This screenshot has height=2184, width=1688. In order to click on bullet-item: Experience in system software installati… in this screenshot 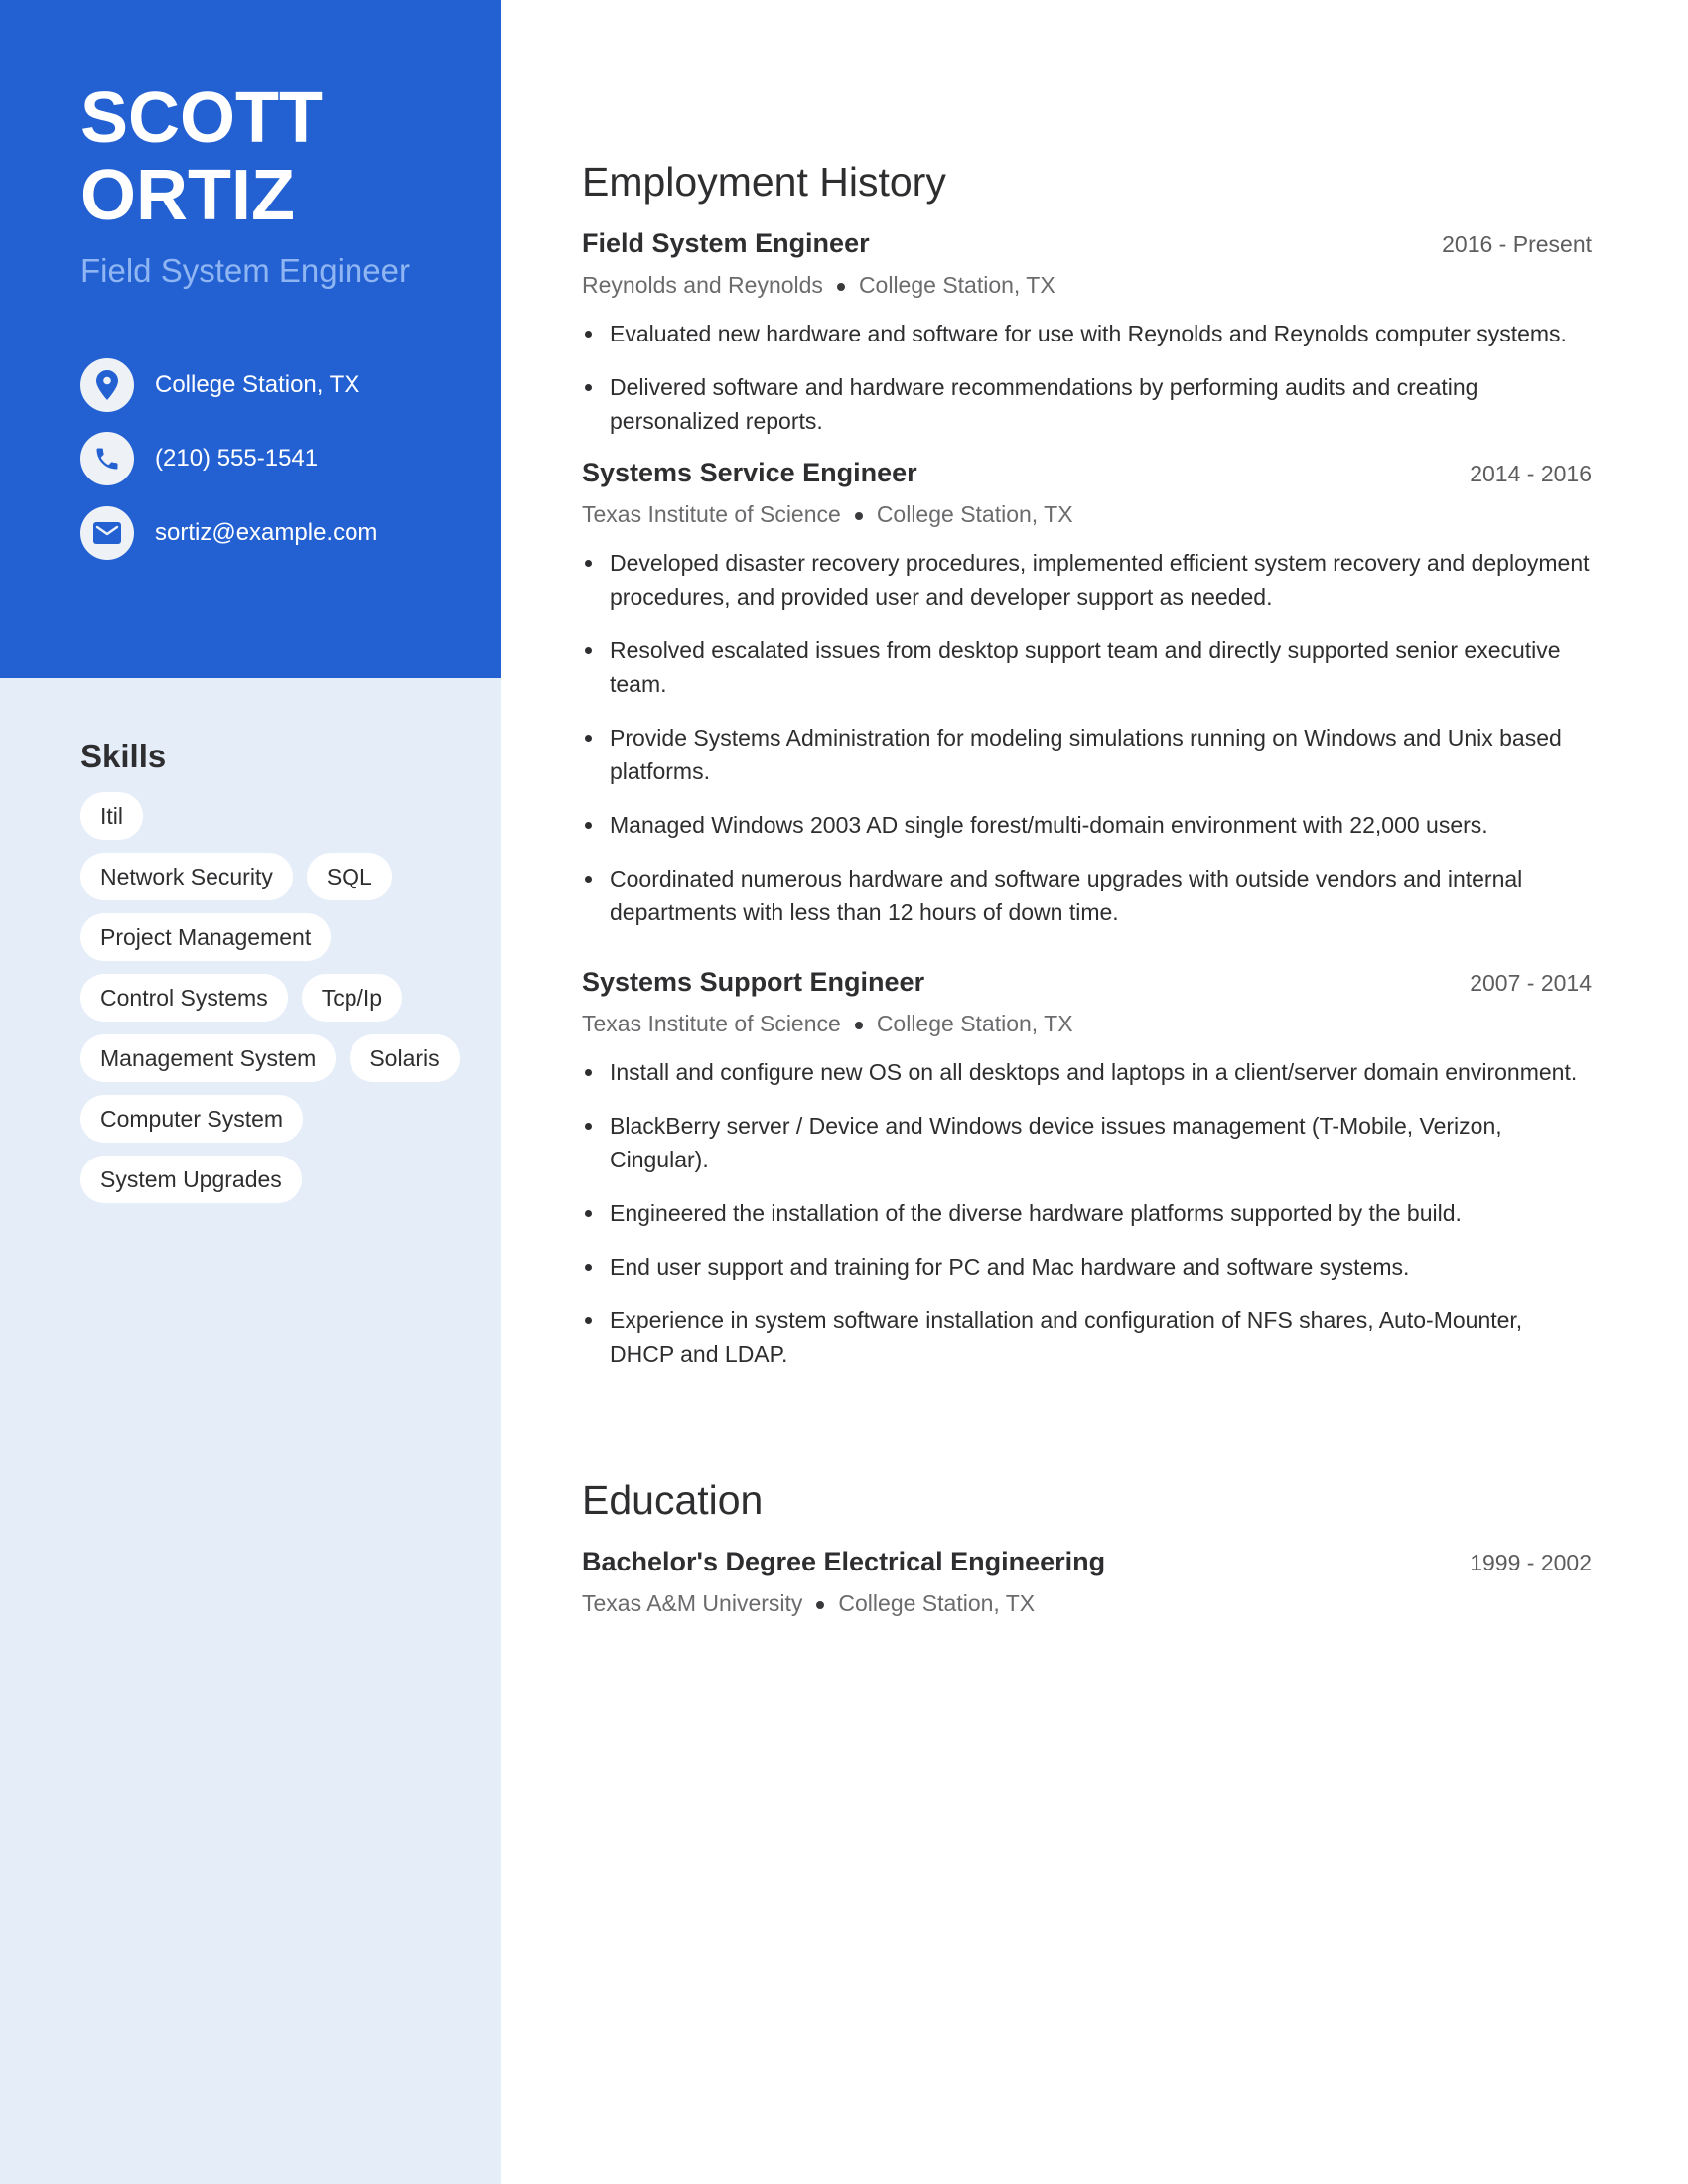, I will do `click(1087, 1337)`.